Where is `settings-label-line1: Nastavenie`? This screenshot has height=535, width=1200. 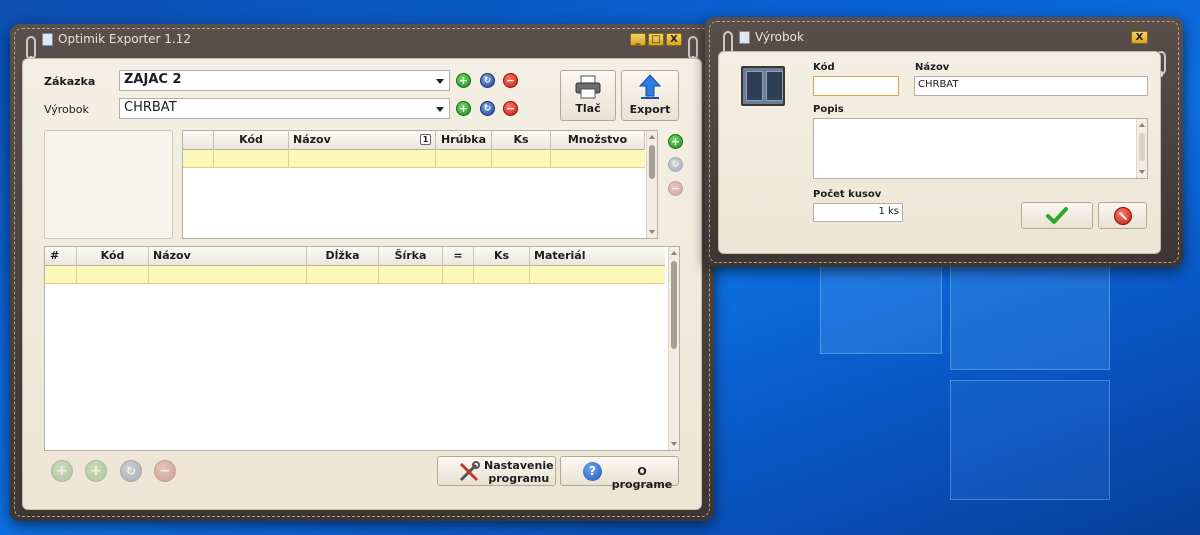
settings-label-line1: Nastavenie is located at coordinates (519, 465).